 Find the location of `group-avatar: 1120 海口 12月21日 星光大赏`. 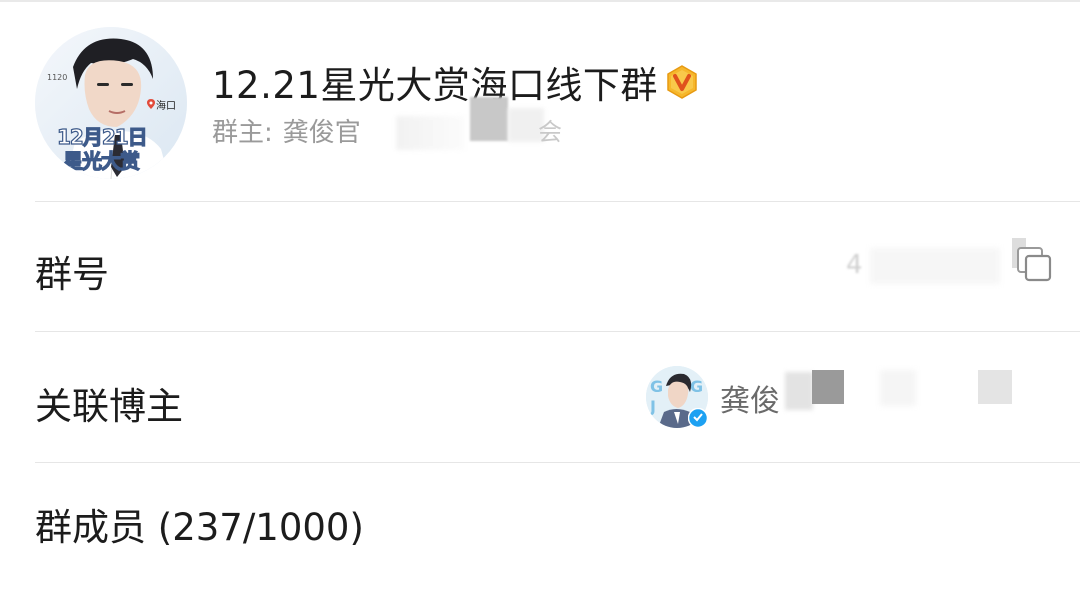

group-avatar: 1120 海口 12月21日 星光大赏 is located at coordinates (111, 103).